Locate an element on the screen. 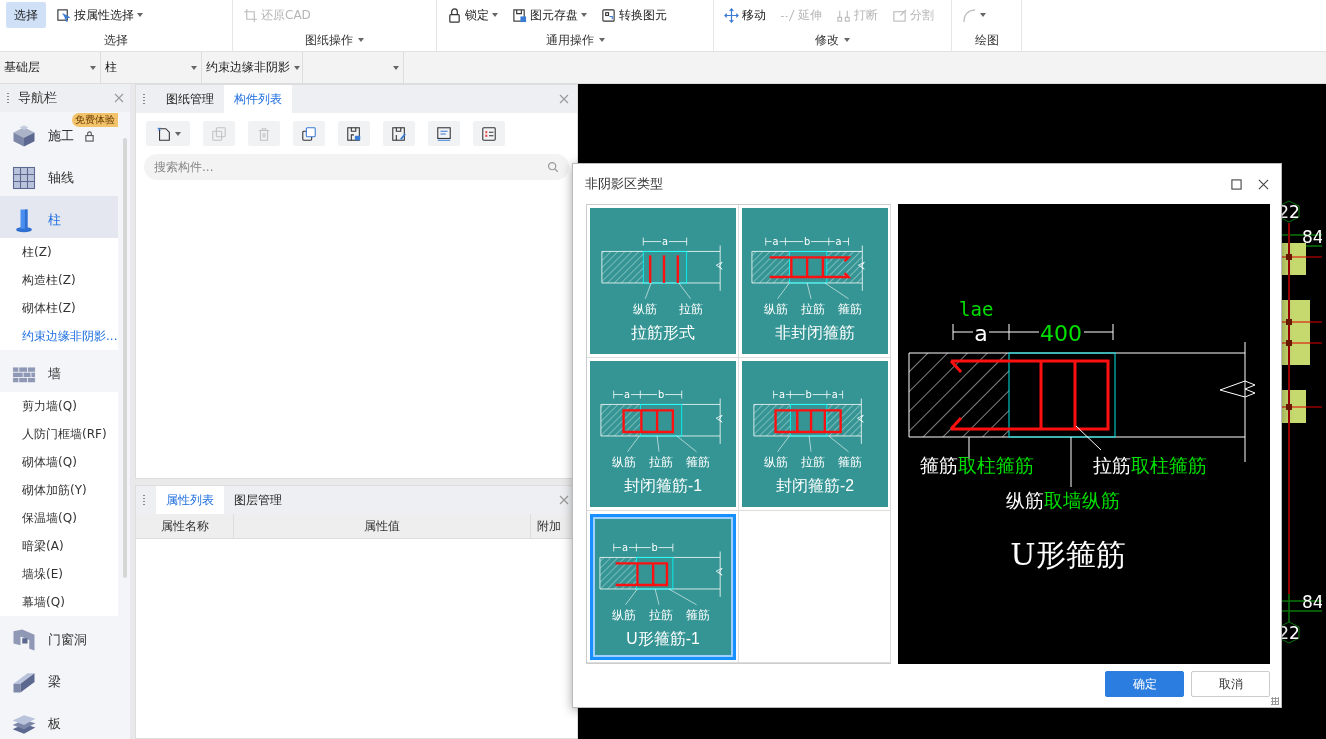 This screenshot has height=739, width=1326. nav-item: 构造柱(Z) is located at coordinates (59, 280).